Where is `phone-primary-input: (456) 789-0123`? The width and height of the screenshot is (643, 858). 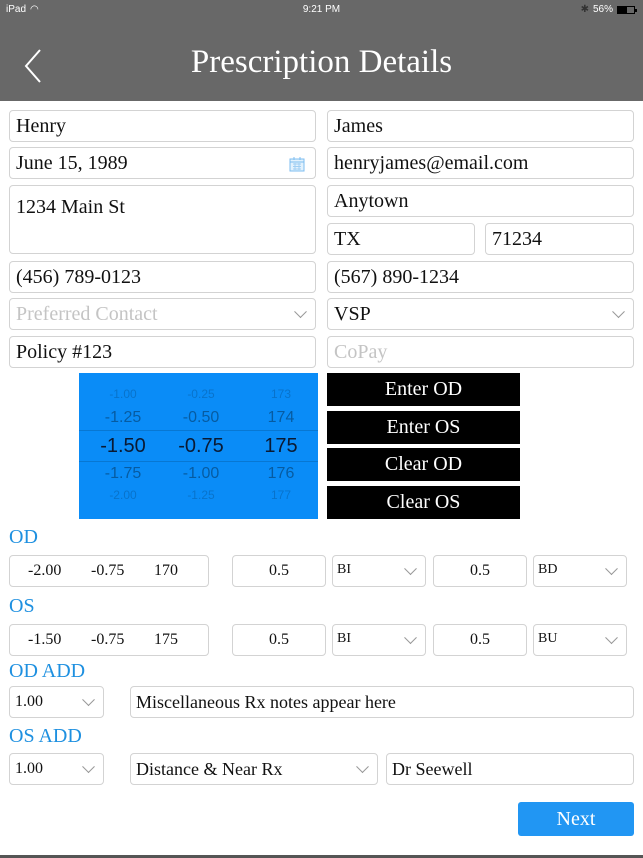
phone-primary-input: (456) 789-0123 is located at coordinates (162, 277).